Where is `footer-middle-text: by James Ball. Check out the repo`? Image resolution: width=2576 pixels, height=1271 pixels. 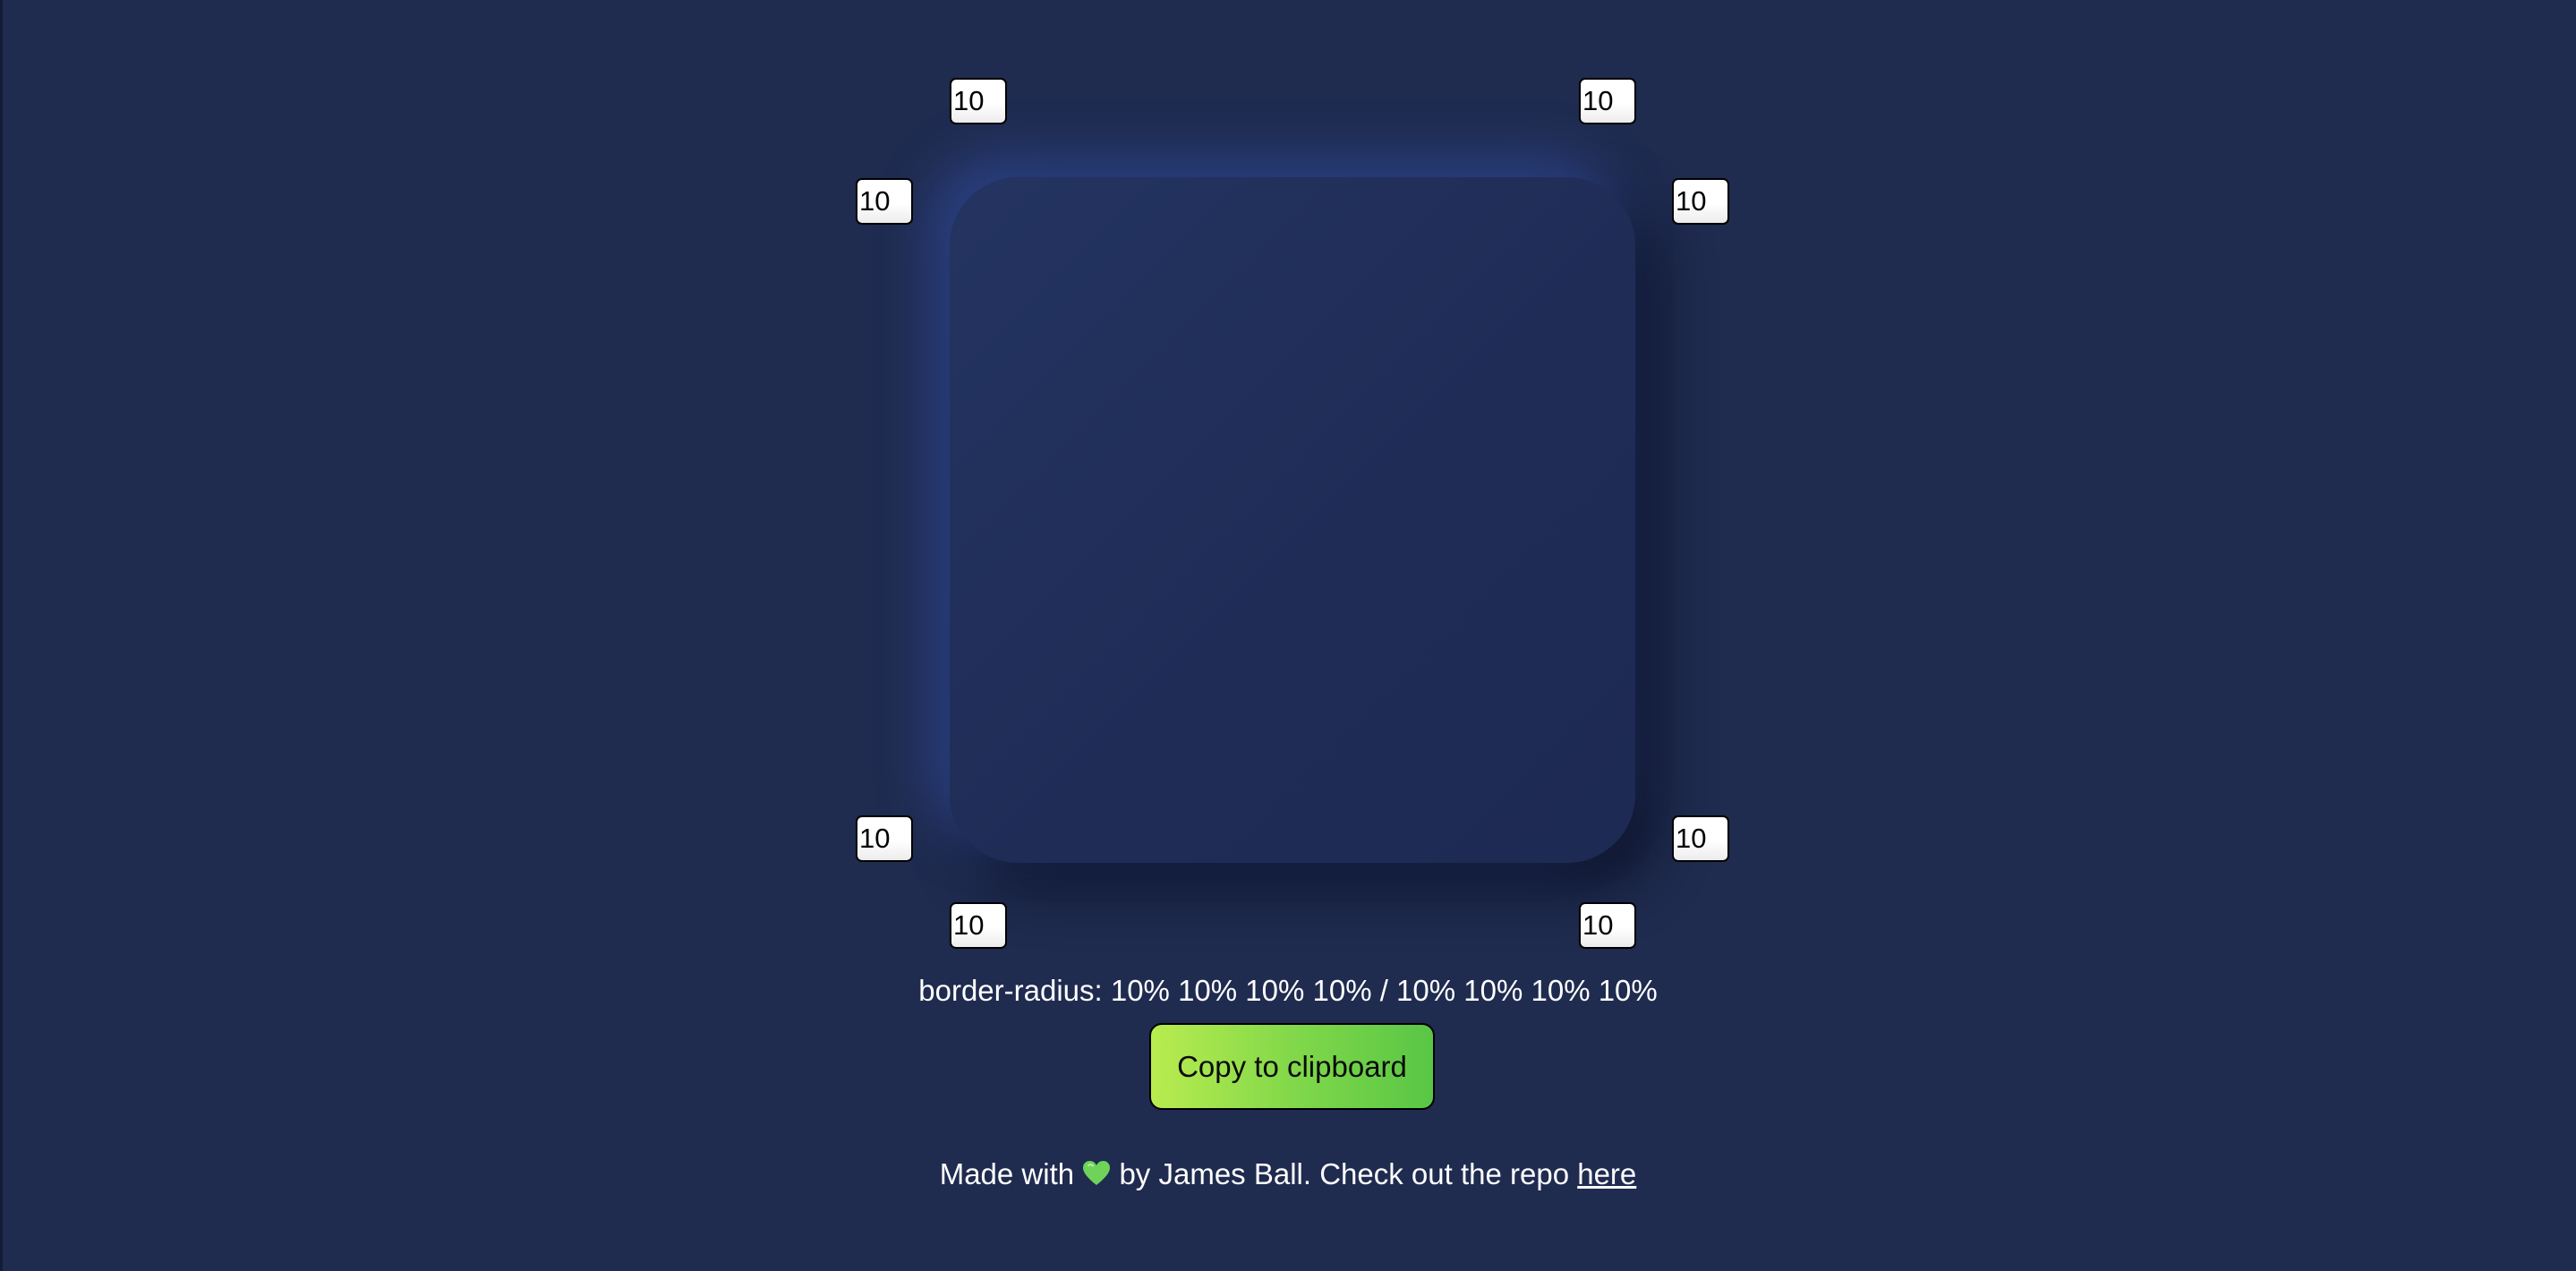
footer-middle-text: by James Ball. Check out the repo is located at coordinates (1344, 1173).